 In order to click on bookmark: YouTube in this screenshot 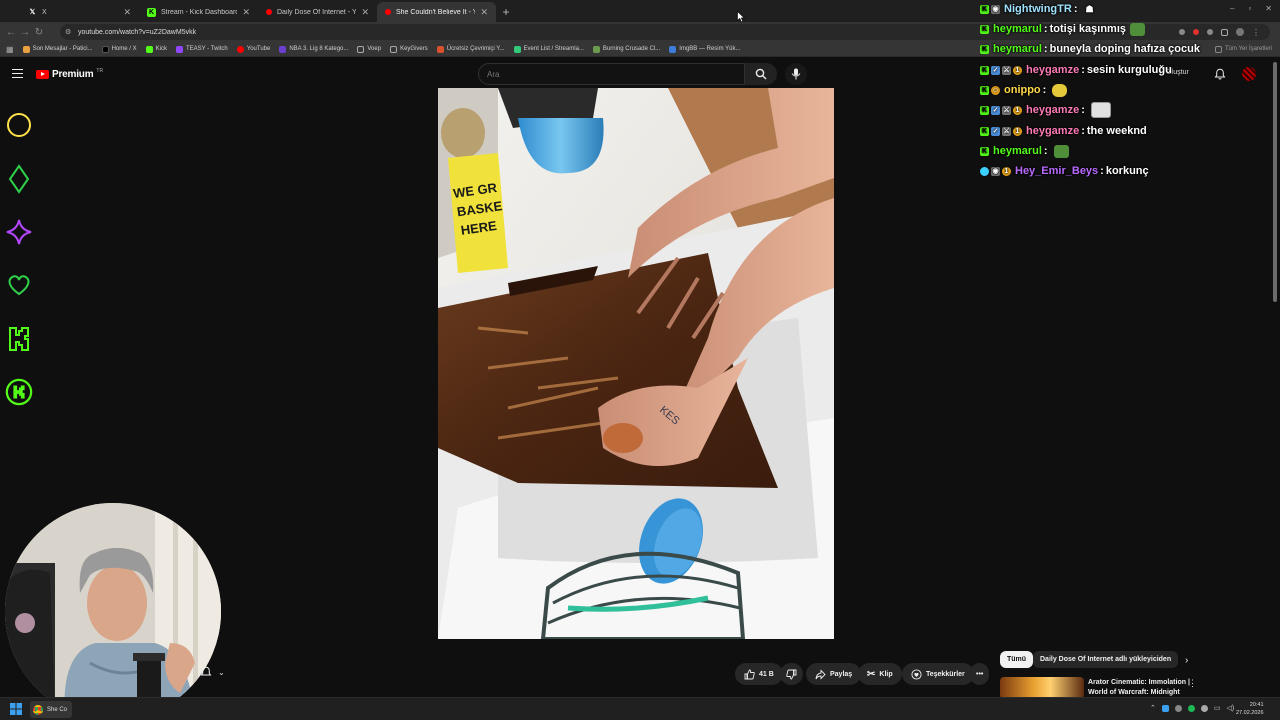, I will do `click(253, 49)`.